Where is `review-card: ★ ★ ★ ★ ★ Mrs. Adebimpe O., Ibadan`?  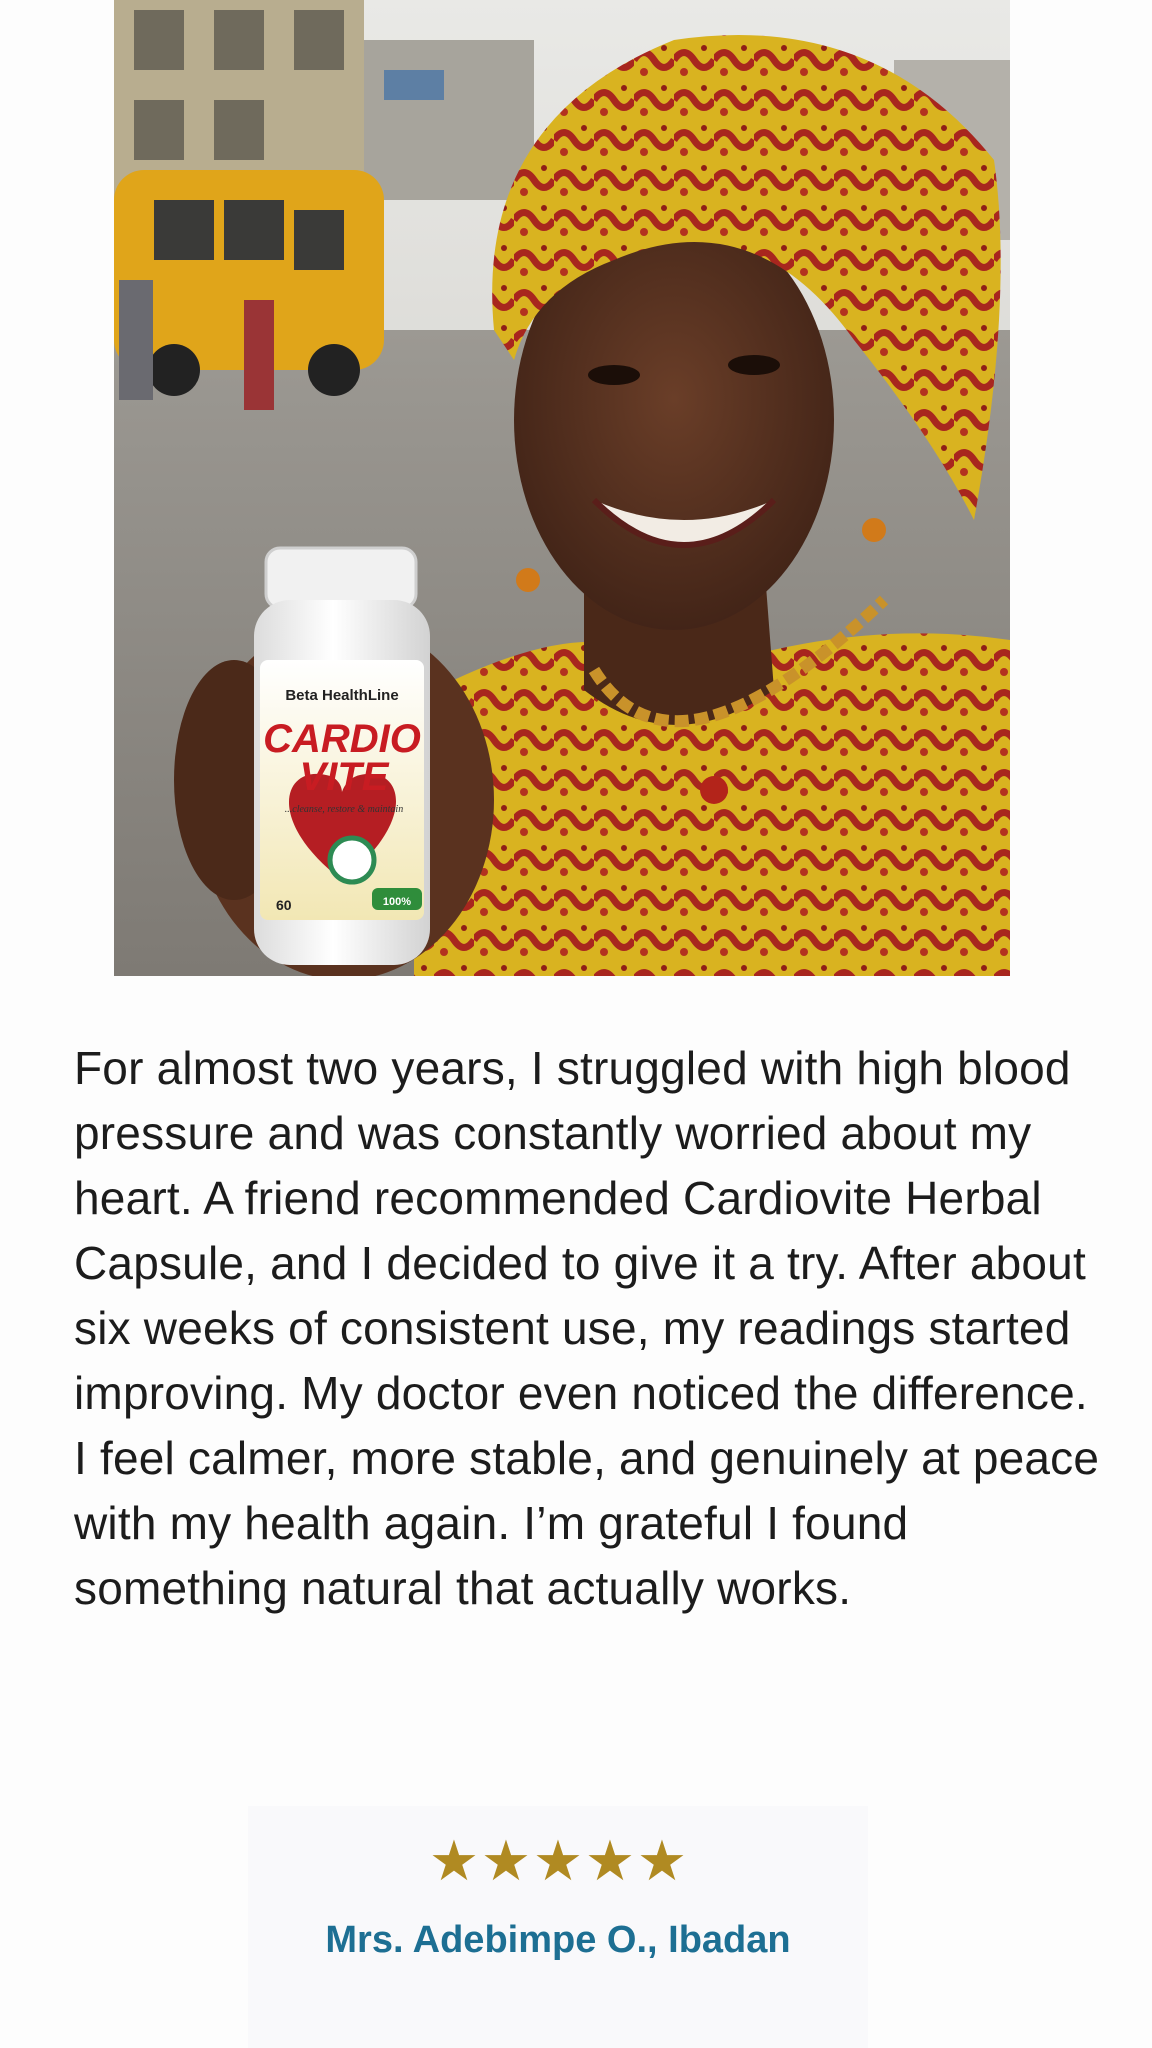
review-card: ★ ★ ★ ★ ★ Mrs. Adebimpe O., Ibadan is located at coordinates (558, 1927).